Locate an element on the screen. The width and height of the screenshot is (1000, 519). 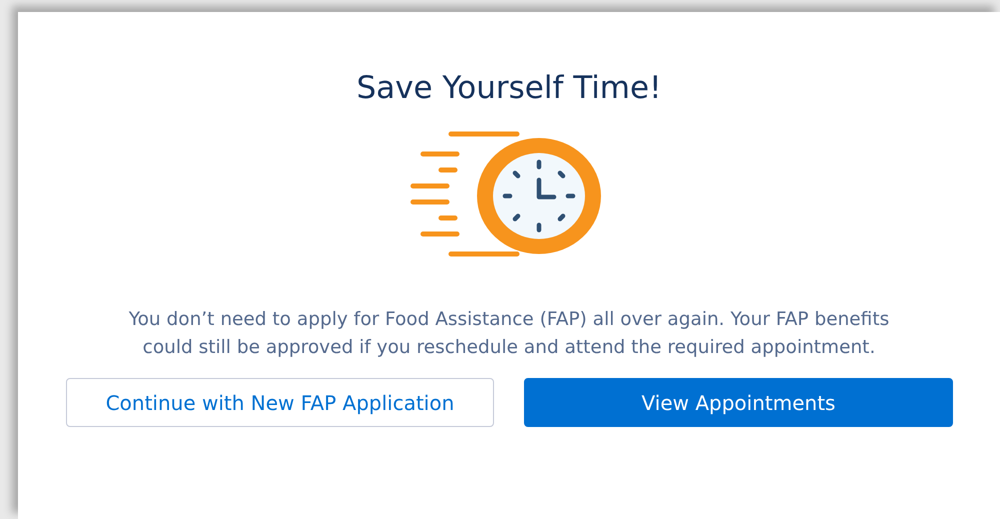
view-appointments-button: View Appointments is located at coordinates (738, 403).